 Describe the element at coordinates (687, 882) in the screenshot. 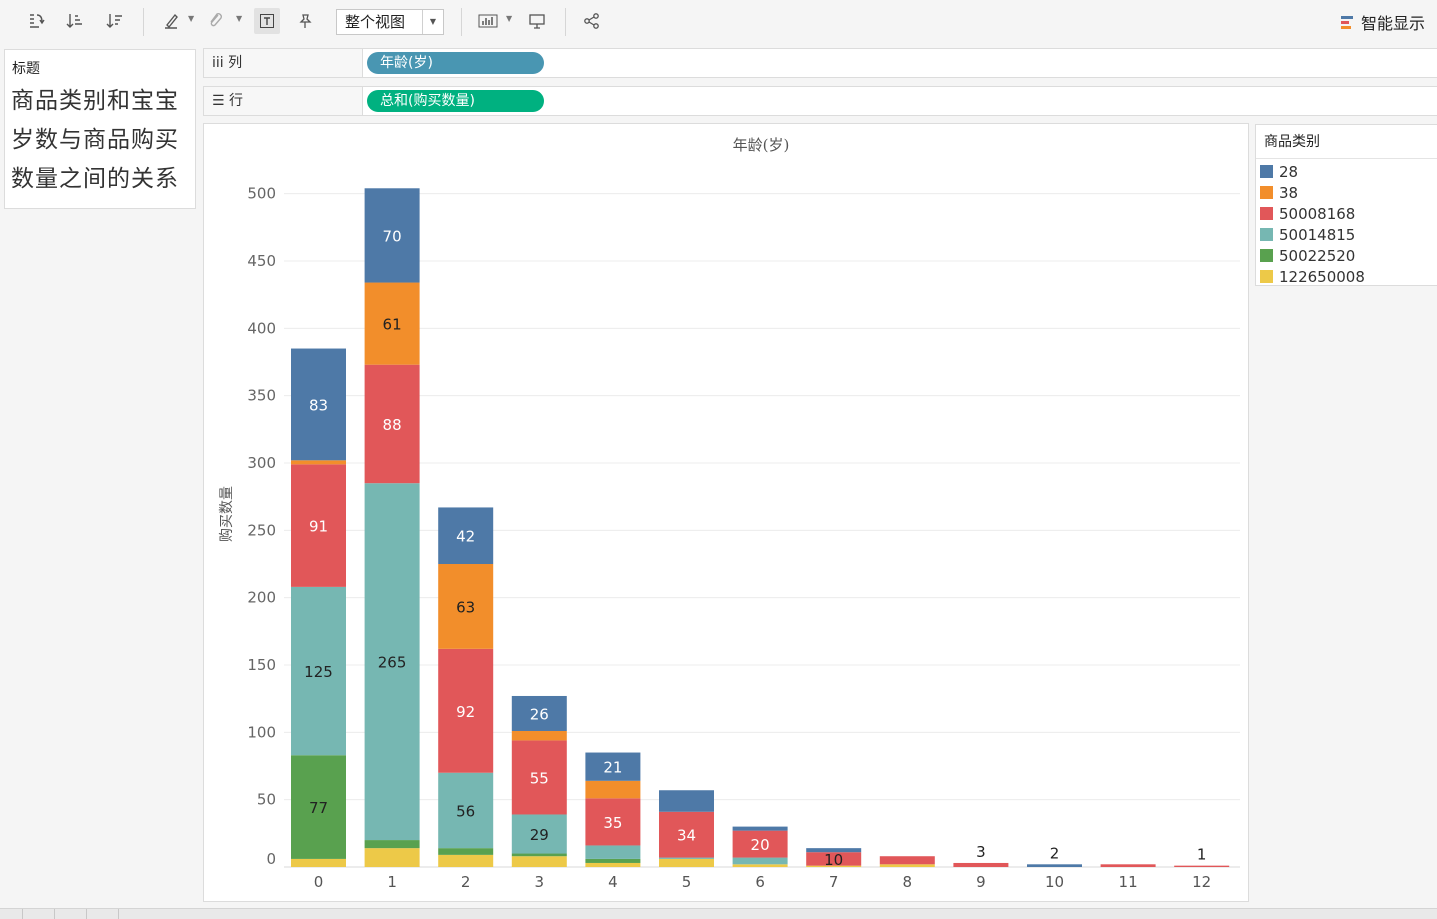

I see `x-tick-label: 5` at that location.